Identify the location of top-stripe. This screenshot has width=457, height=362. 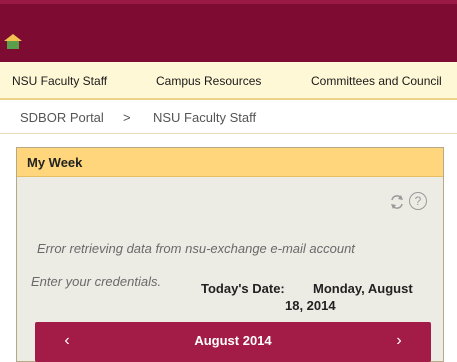
(228, 2).